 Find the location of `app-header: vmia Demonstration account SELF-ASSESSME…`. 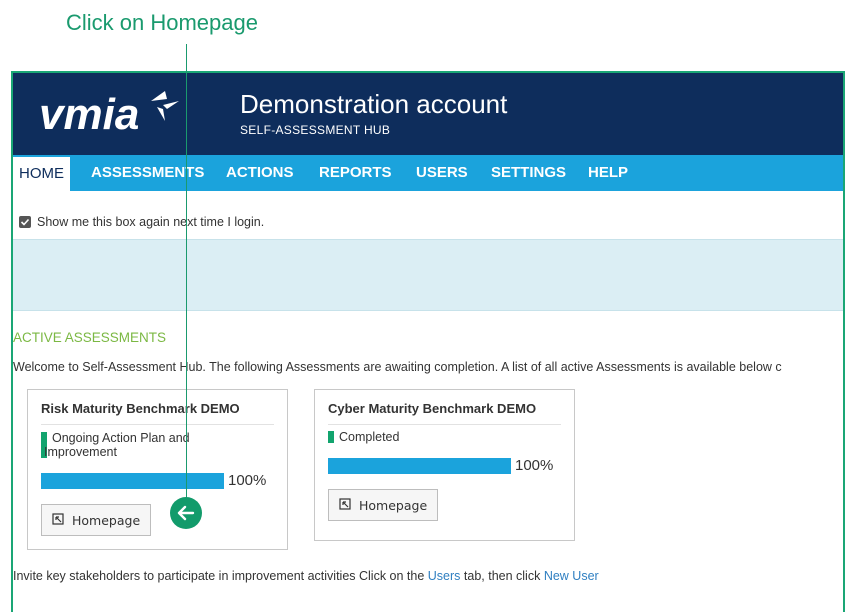

app-header: vmia Demonstration account SELF-ASSESSME… is located at coordinates (428, 114).